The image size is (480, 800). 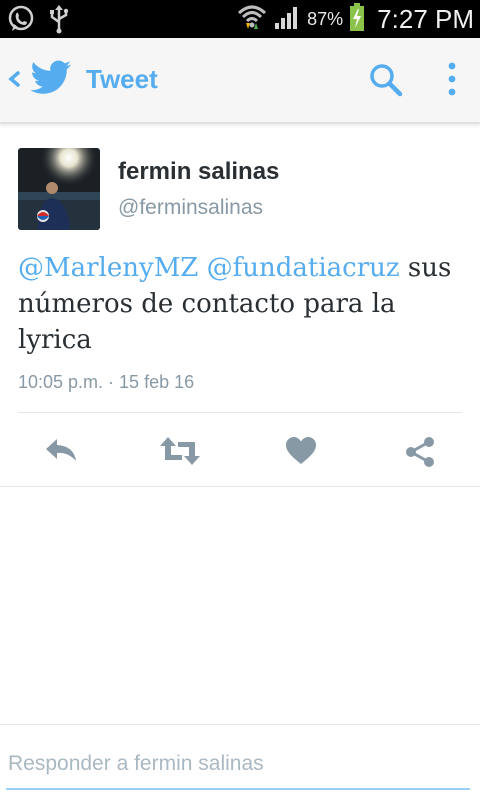 What do you see at coordinates (180, 453) in the screenshot?
I see `retweet-icon` at bounding box center [180, 453].